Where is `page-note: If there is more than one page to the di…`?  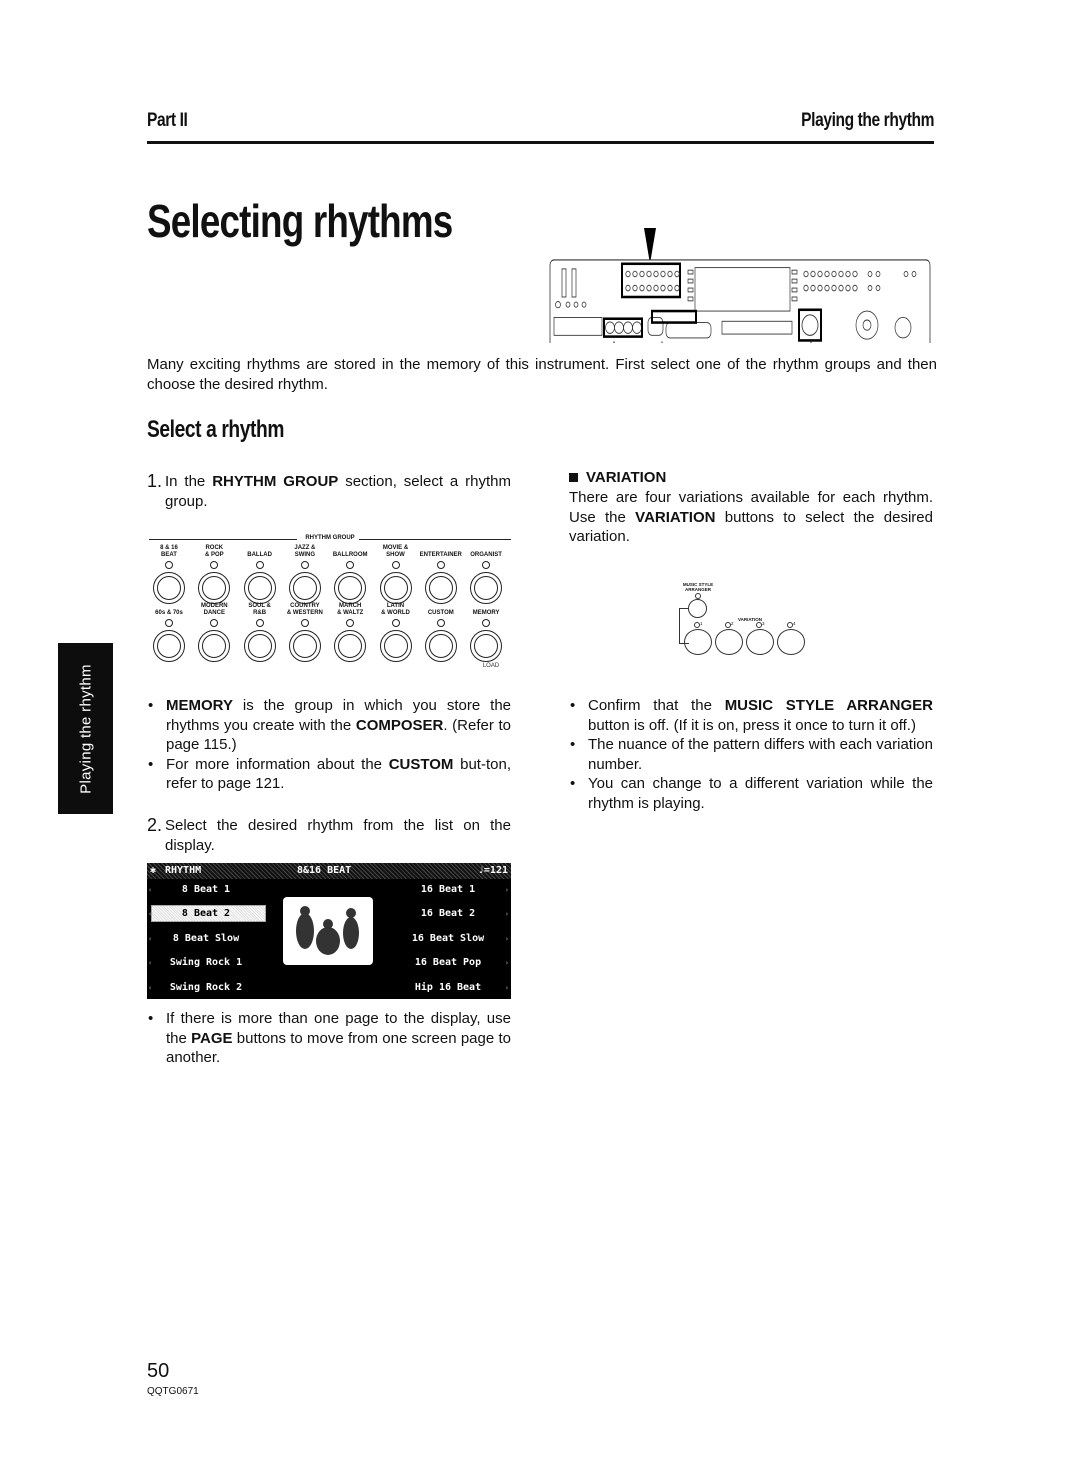 page-note: If there is more than one page to the di… is located at coordinates (329, 1038).